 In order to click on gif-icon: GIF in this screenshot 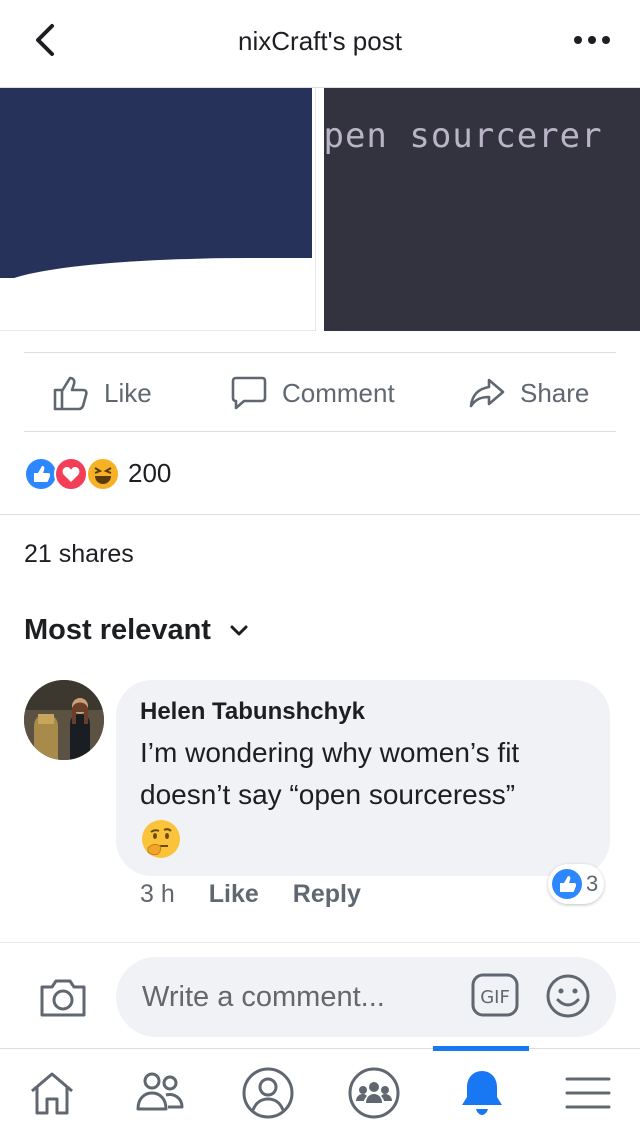, I will do `click(495, 995)`.